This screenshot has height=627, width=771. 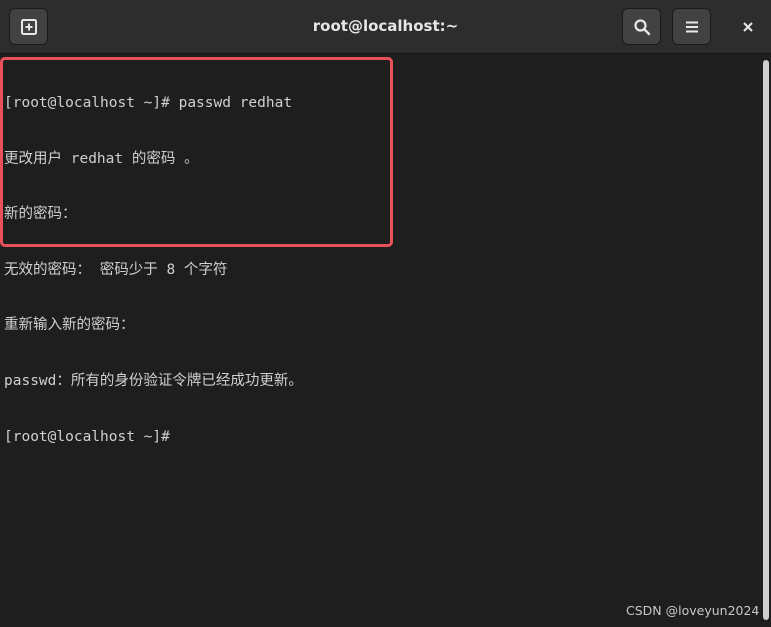 I want to click on search-button, so click(x=641, y=26).